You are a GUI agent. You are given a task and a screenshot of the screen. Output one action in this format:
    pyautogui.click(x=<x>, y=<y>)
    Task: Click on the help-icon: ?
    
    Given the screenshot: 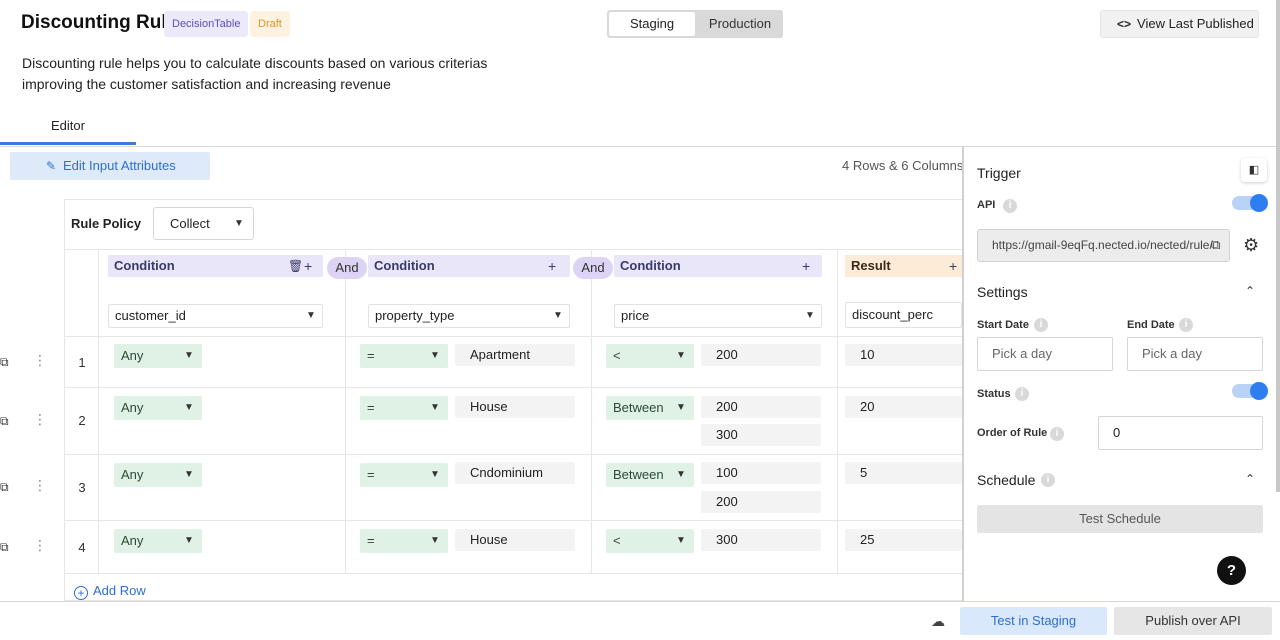 What is the action you would take?
    pyautogui.click(x=1231, y=570)
    